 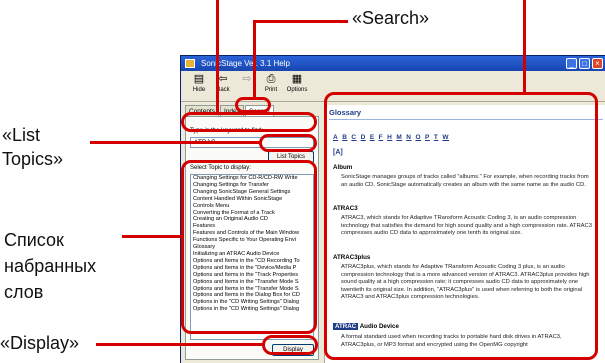 I want to click on list-topics-callout-label-2: Topics», so click(x=33, y=159).